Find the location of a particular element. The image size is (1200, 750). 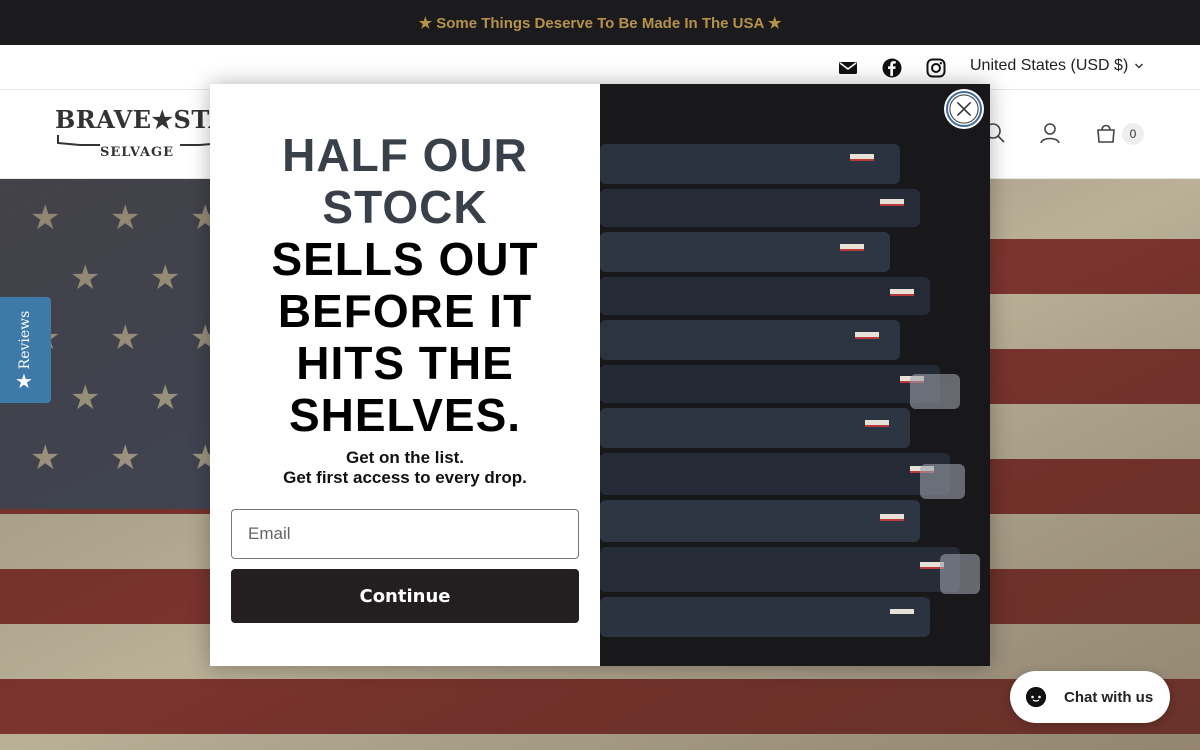

reviews-side-tab: Reviews ★ is located at coordinates (25, 350).